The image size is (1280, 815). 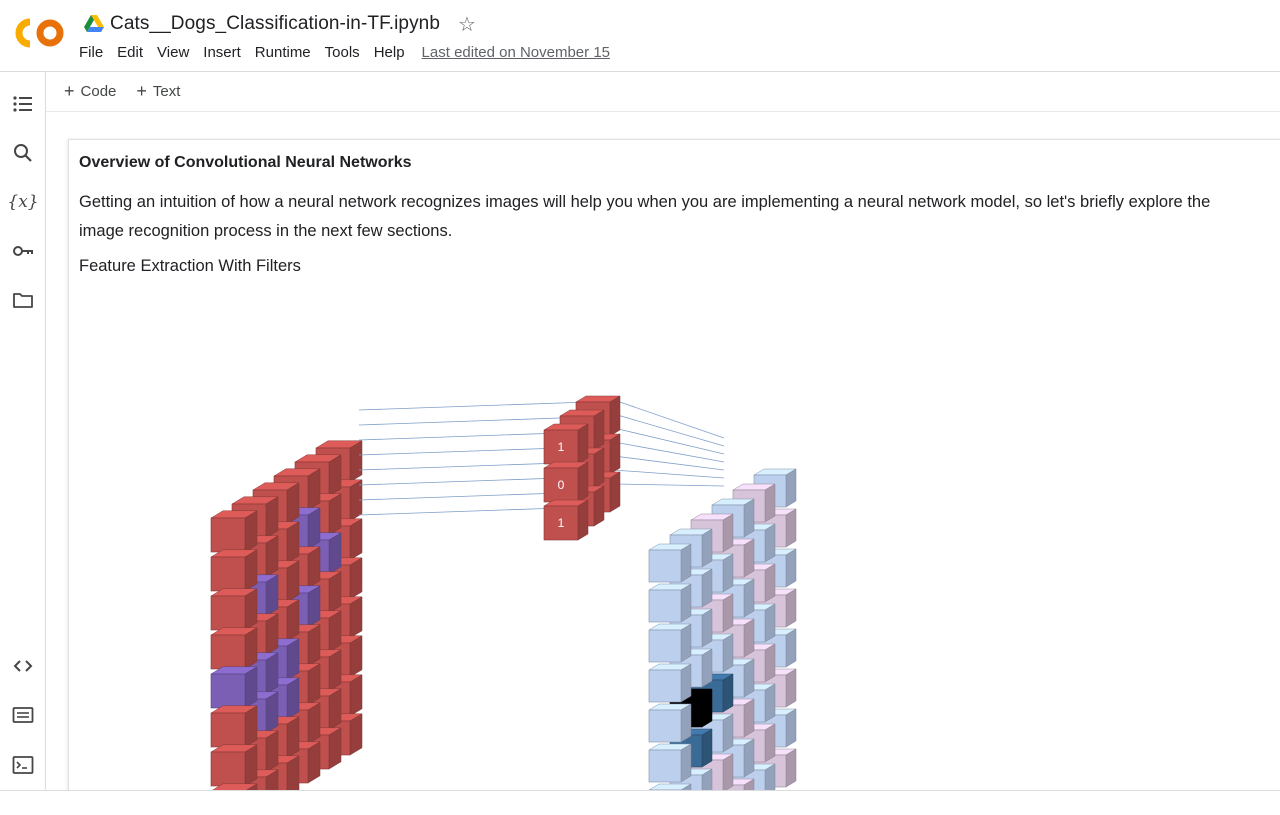 I want to click on add-code-button: + Code, so click(x=90, y=91).